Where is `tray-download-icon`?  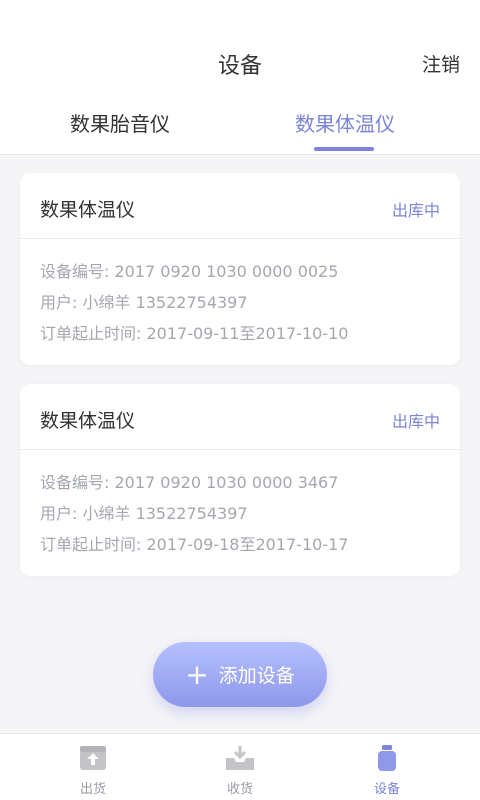
tray-download-icon is located at coordinates (240, 758).